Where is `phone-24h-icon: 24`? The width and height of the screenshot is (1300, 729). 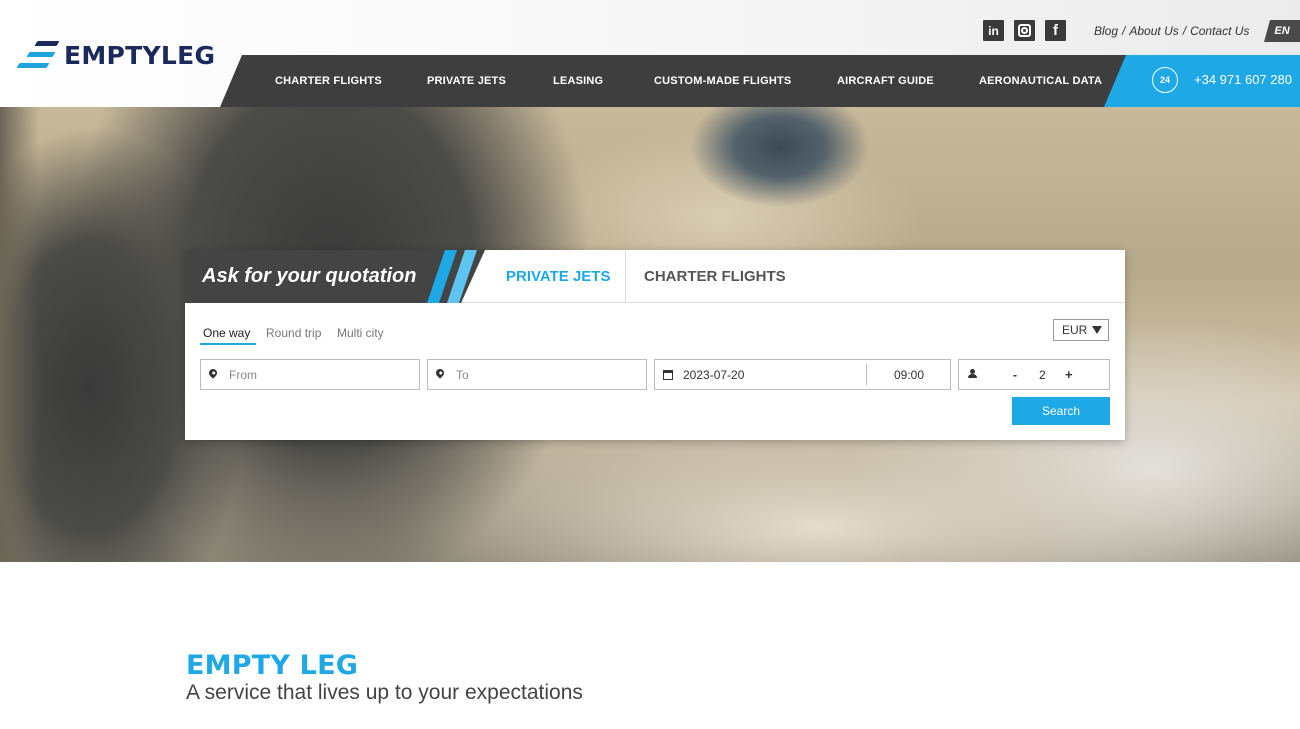
phone-24h-icon: 24 is located at coordinates (1165, 80).